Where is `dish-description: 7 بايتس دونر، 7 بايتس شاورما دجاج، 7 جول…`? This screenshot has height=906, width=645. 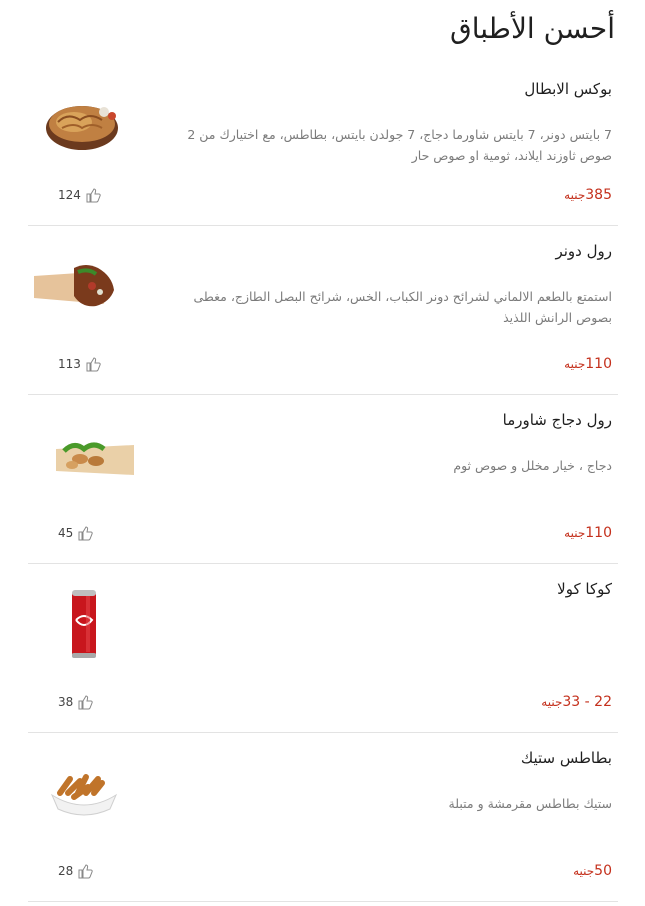
dish-description: 7 بايتس دونر، 7 بايتس شاورما دجاج، 7 جول… is located at coordinates (399, 145).